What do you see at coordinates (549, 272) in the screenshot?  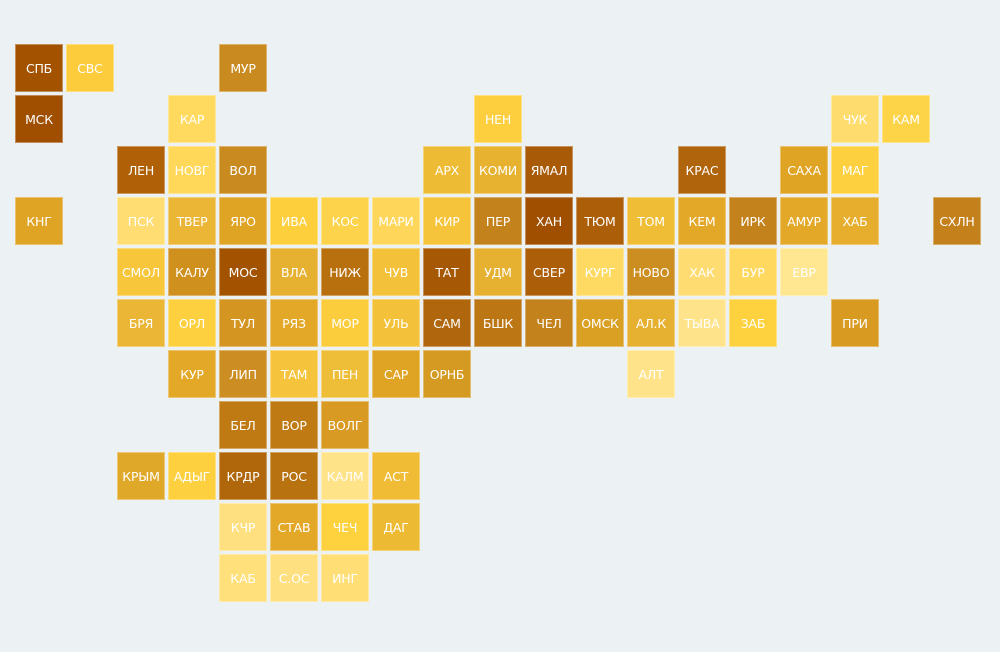 I see `region-tile: СВЕР` at bounding box center [549, 272].